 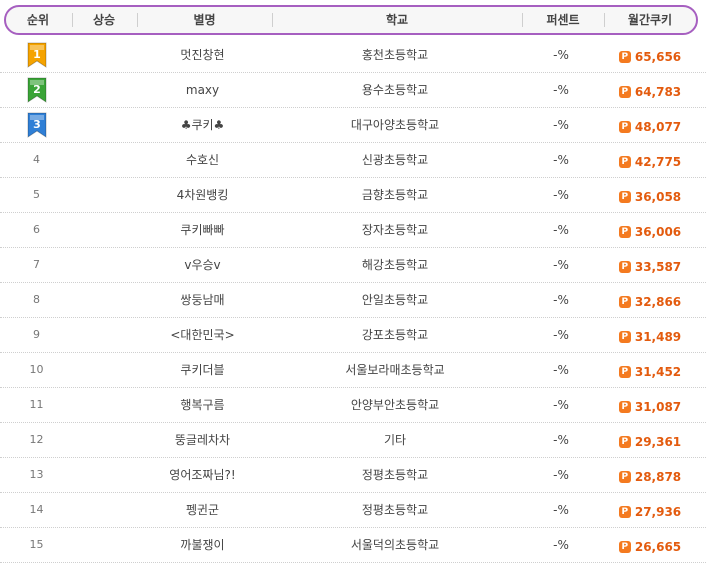 I want to click on table-row: 11 행복구름 안양부안초등학교 -% P 31,087, so click(x=353, y=405).